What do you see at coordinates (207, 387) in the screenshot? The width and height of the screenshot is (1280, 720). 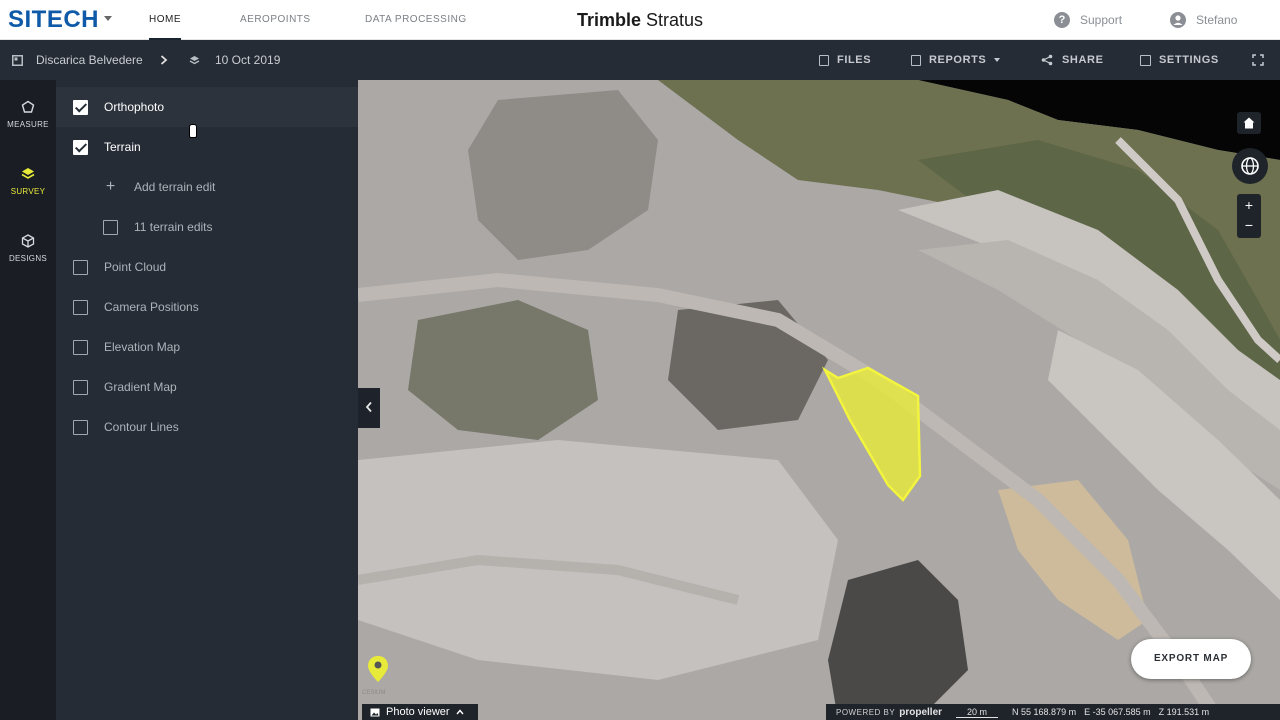 I see `layer-gradient-map: Gradient Map` at bounding box center [207, 387].